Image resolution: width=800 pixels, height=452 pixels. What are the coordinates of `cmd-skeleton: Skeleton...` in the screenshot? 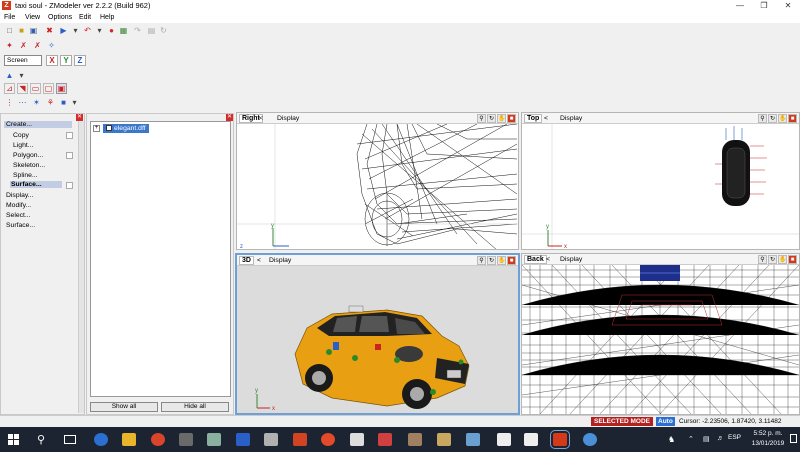 It's located at (29, 165).